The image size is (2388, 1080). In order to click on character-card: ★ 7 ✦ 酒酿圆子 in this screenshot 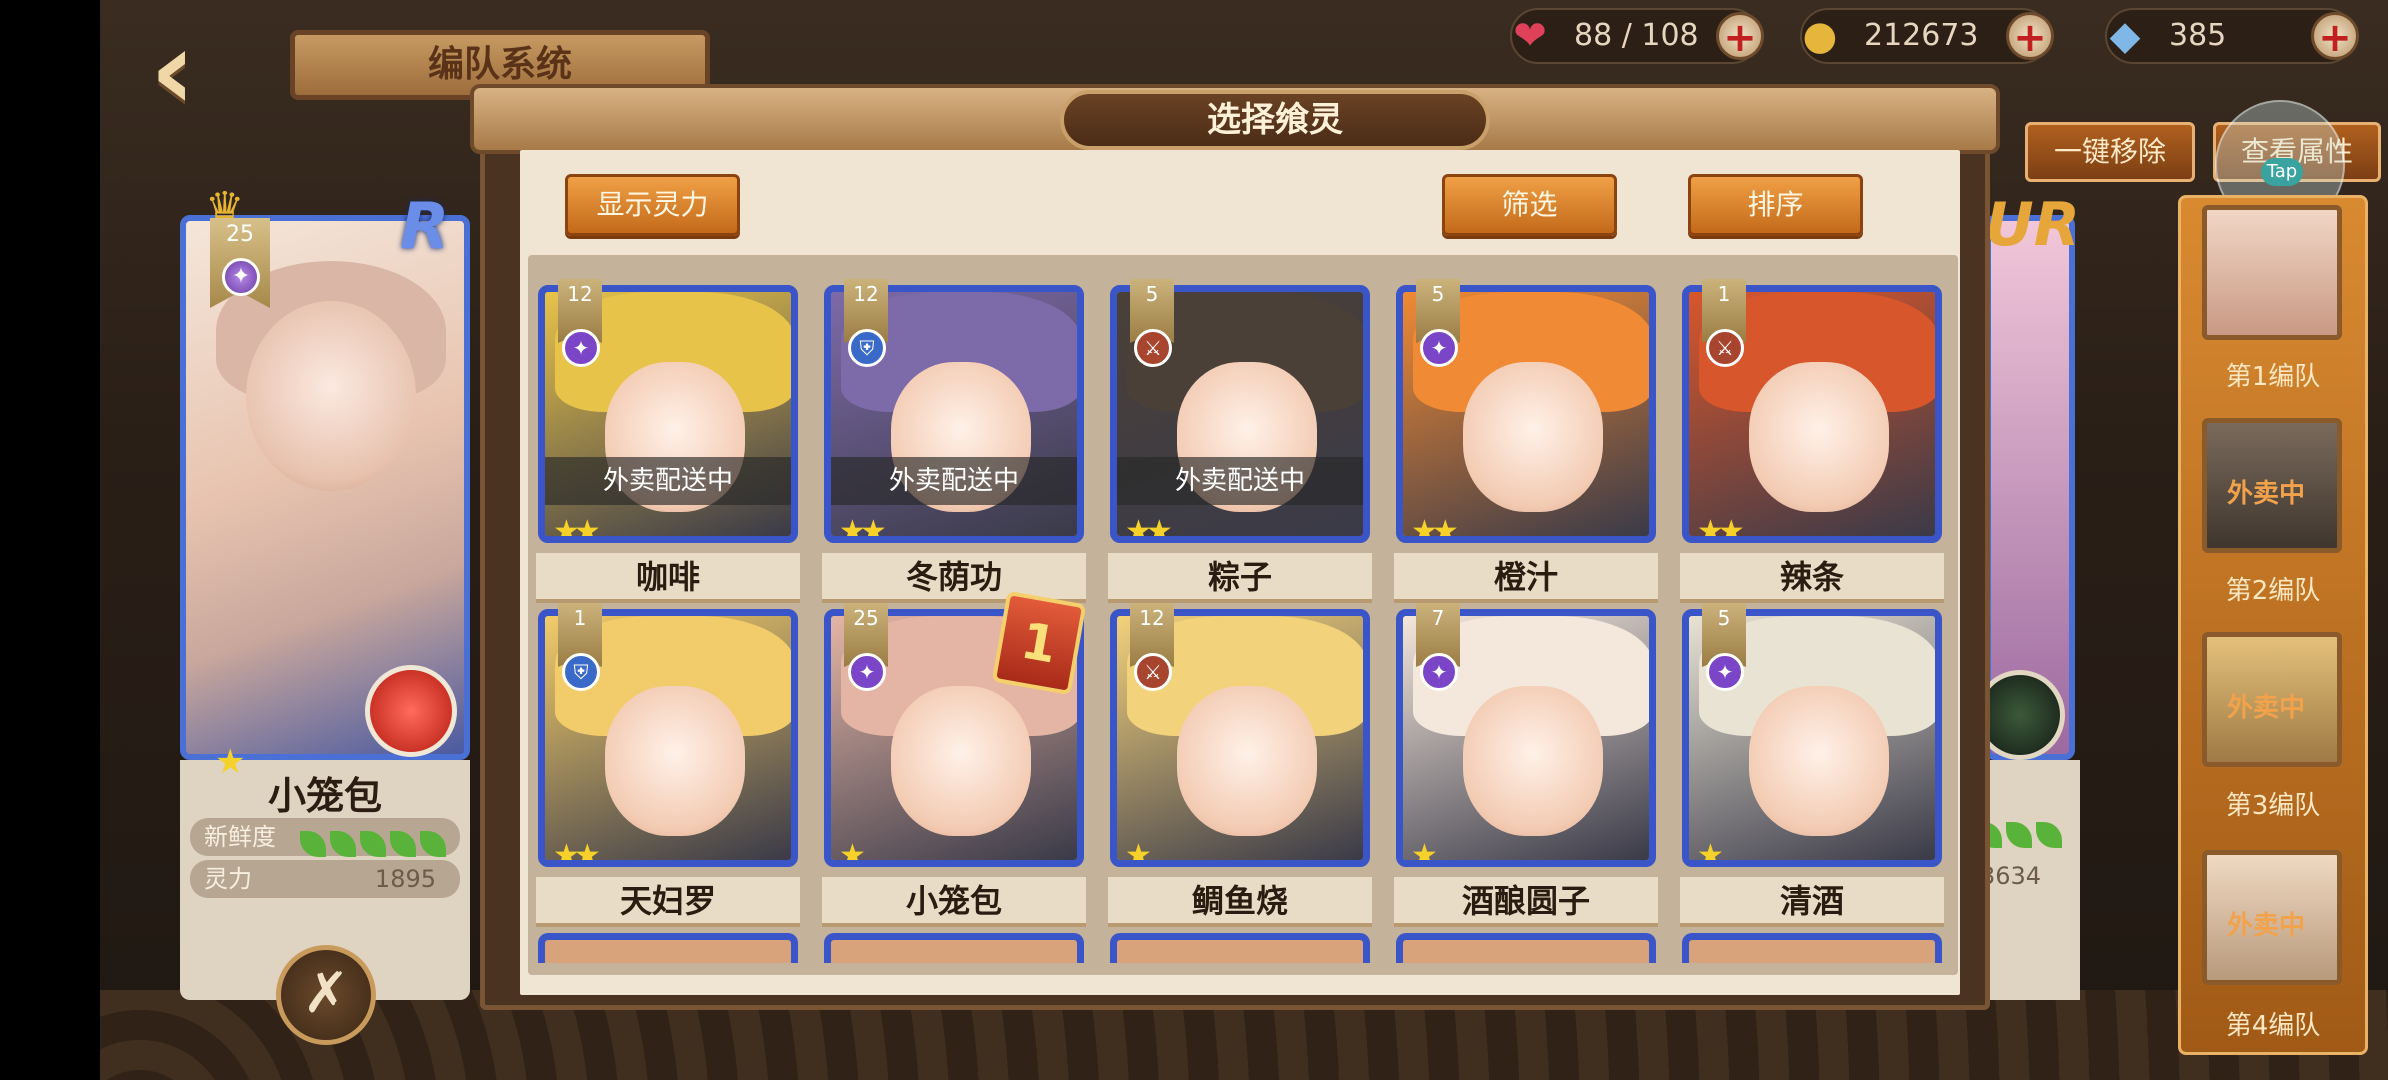, I will do `click(1526, 765)`.